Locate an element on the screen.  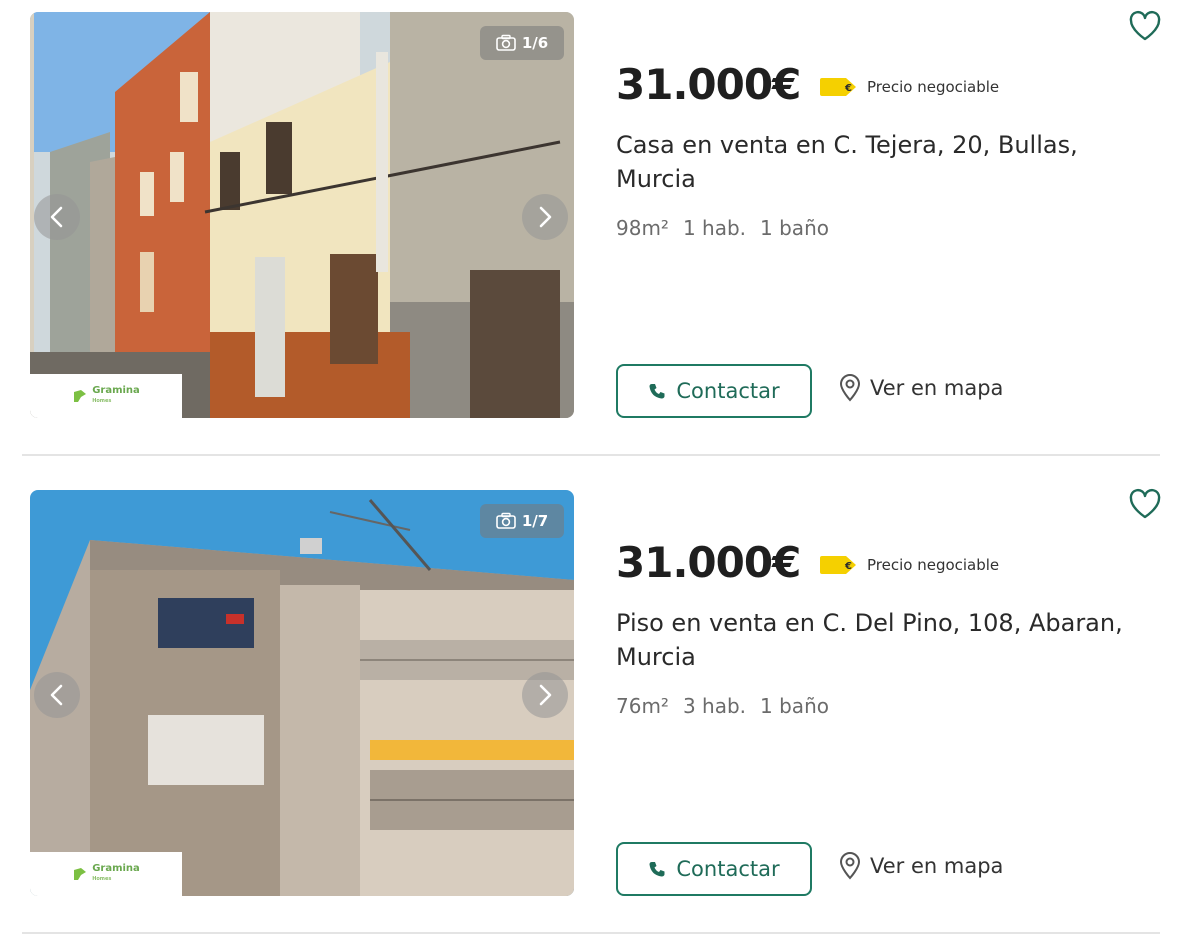
listing-features: 76m² 3 hab. 1 baño is located at coordinates (722, 706).